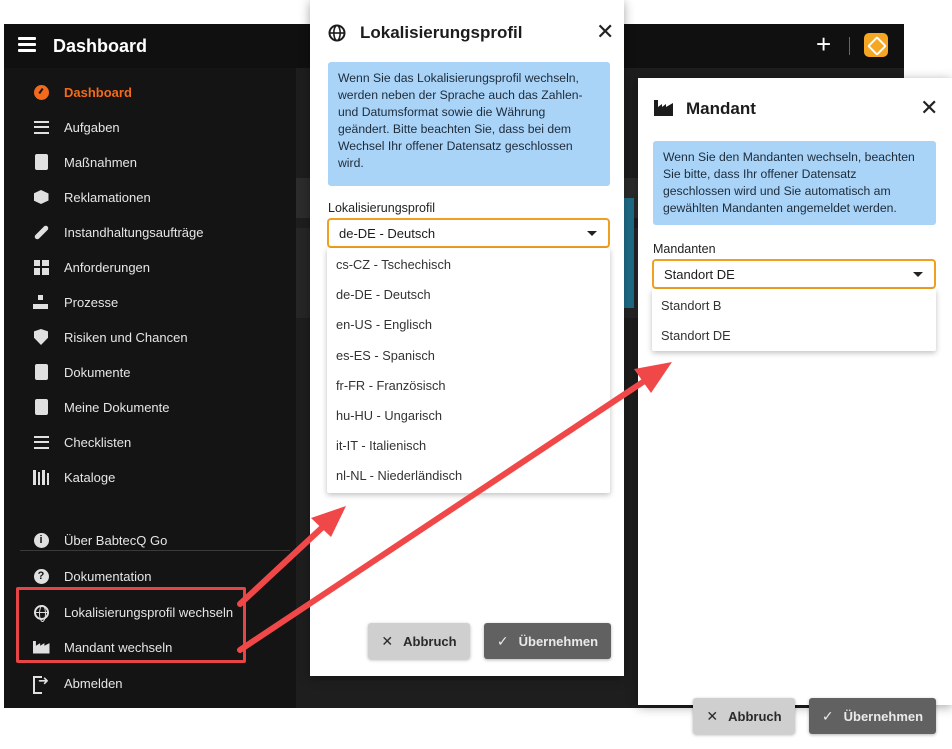 This screenshot has width=952, height=749. Describe the element at coordinates (41, 197) in the screenshot. I see `box-icon` at that location.